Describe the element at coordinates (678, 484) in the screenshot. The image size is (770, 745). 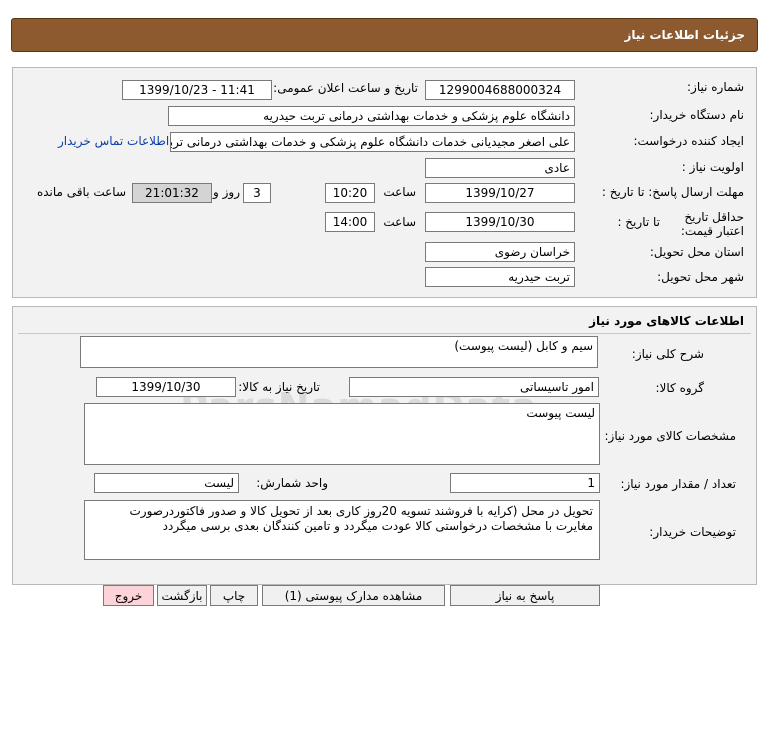
I see `qty-label: تعداد / مقدار مورد نیاز:` at that location.